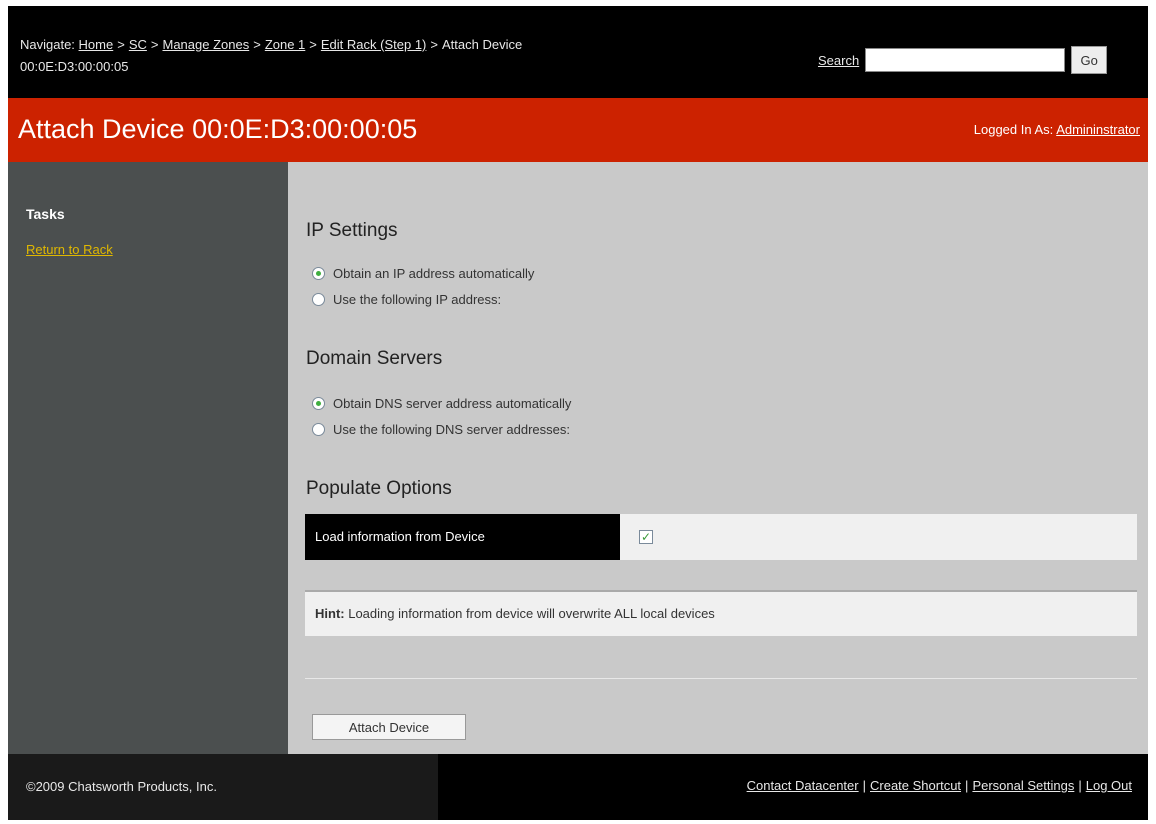 Image resolution: width=1156 pixels, height=824 pixels. What do you see at coordinates (318, 273) in the screenshot?
I see `ip-auto-radio` at bounding box center [318, 273].